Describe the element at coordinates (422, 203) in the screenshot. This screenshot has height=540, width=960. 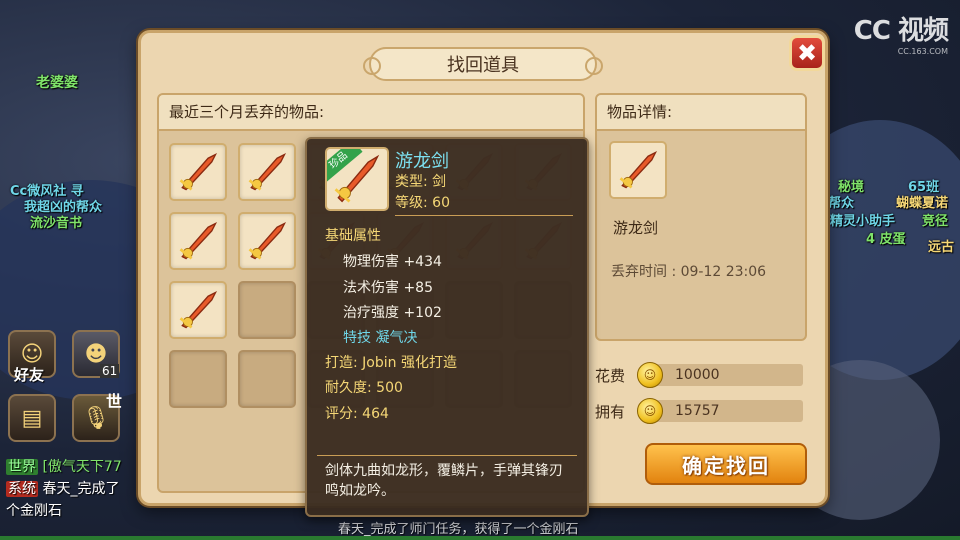
I see `tooltip-item-level: 等级: 60` at that location.